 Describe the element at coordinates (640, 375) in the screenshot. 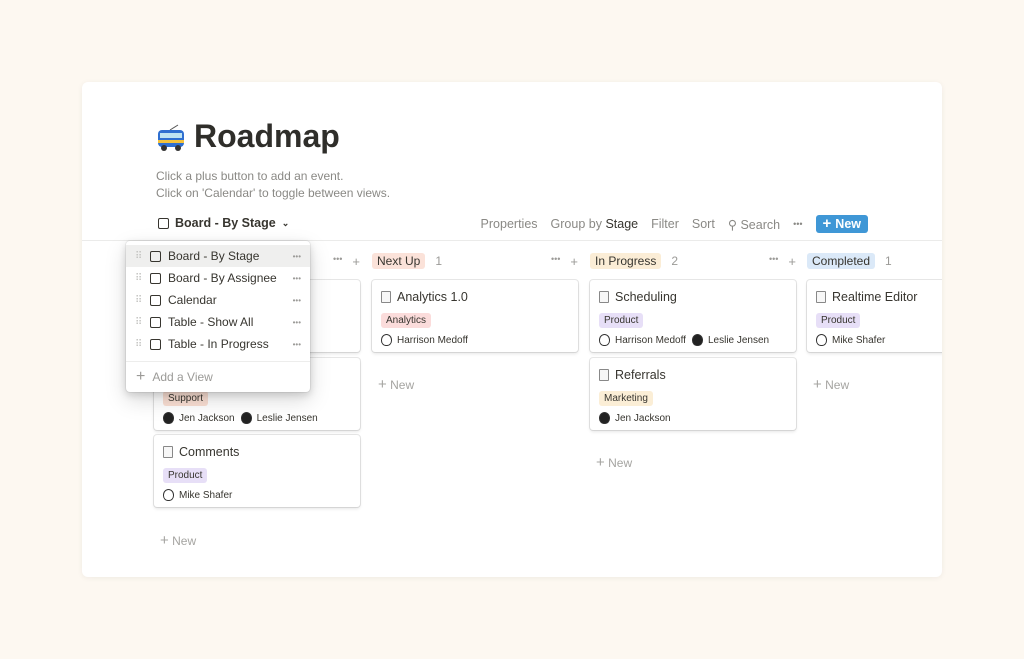

I see `card-title: Referrals` at that location.